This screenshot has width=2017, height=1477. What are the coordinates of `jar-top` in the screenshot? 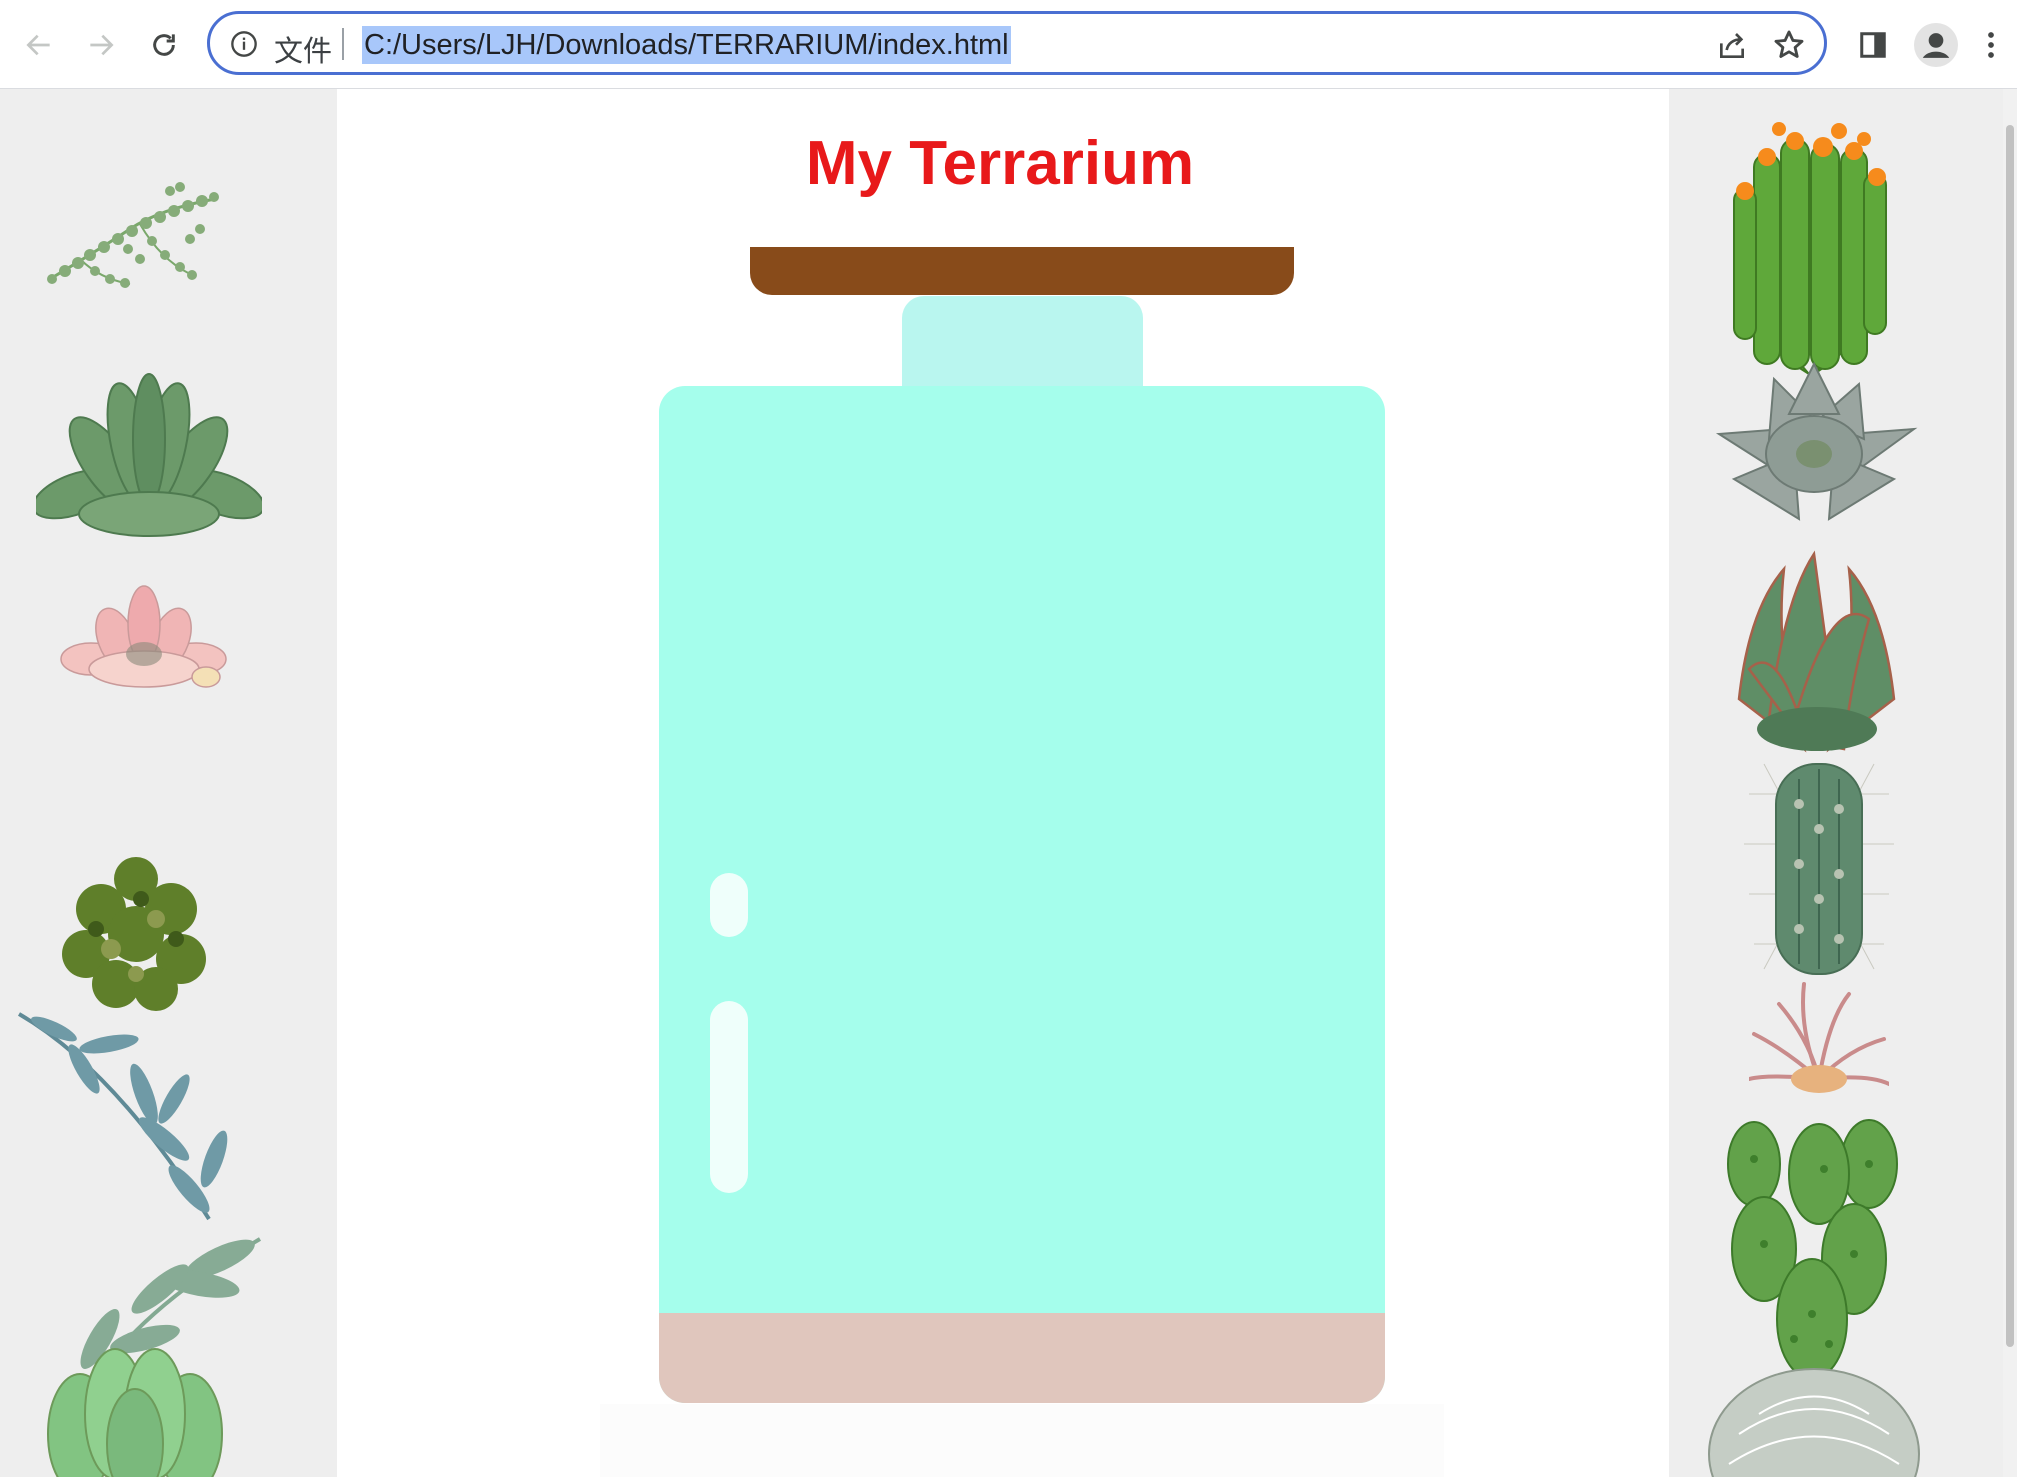 It's located at (1022, 342).